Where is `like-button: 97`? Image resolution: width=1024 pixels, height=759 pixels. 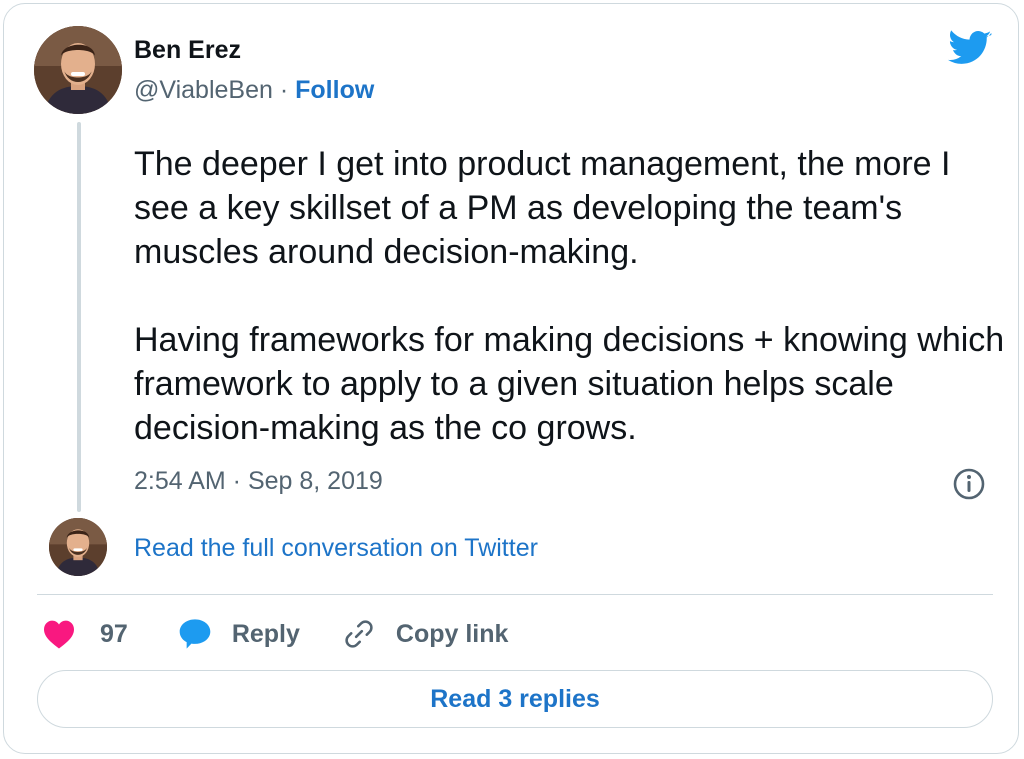
like-button: 97 is located at coordinates (85, 634).